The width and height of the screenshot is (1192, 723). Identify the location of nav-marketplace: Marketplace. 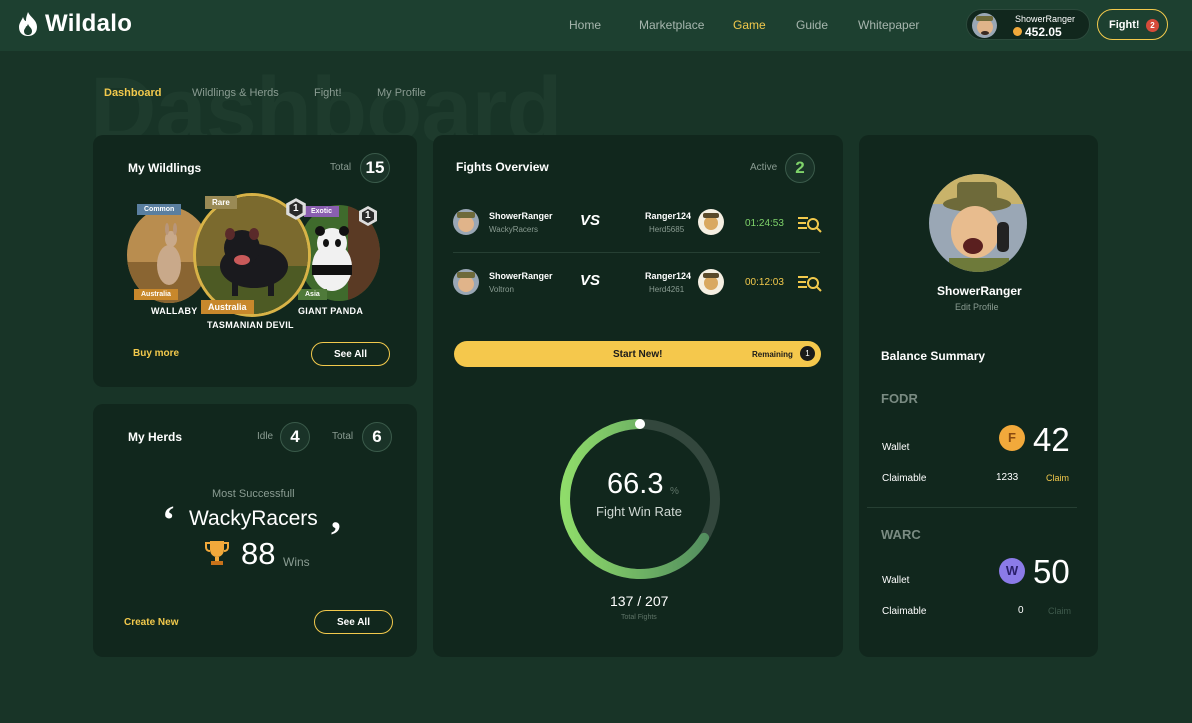
(671, 25).